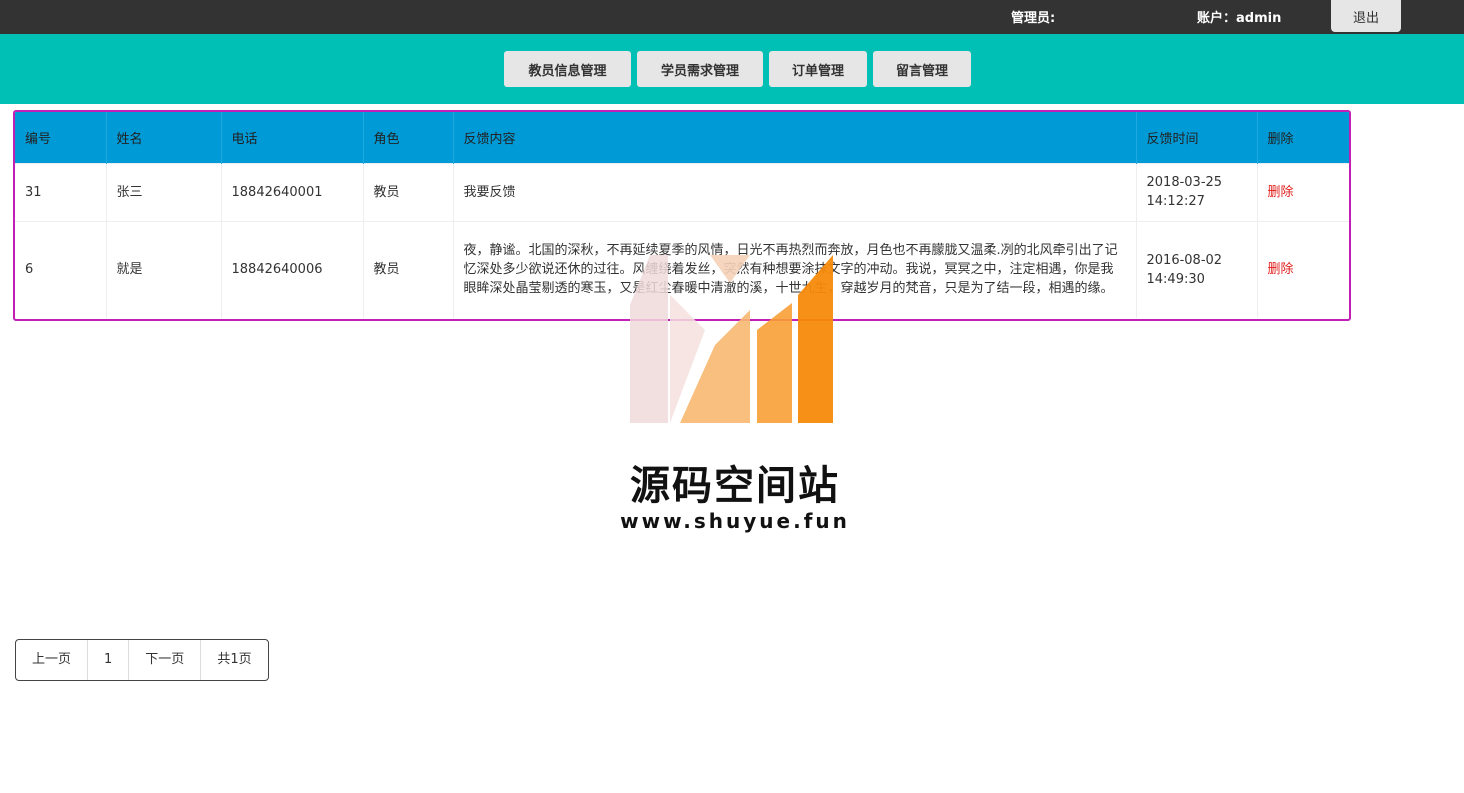 This screenshot has width=1464, height=793. Describe the element at coordinates (61, 191) in the screenshot. I see `cell-id: 31` at that location.